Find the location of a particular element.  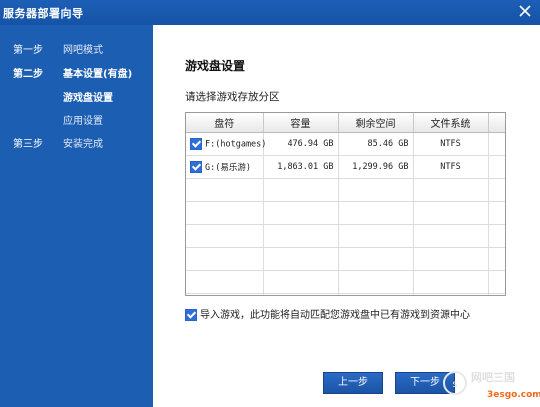

watermark-logo: s 网吧三国 3esgo.com is located at coordinates (490, 387).